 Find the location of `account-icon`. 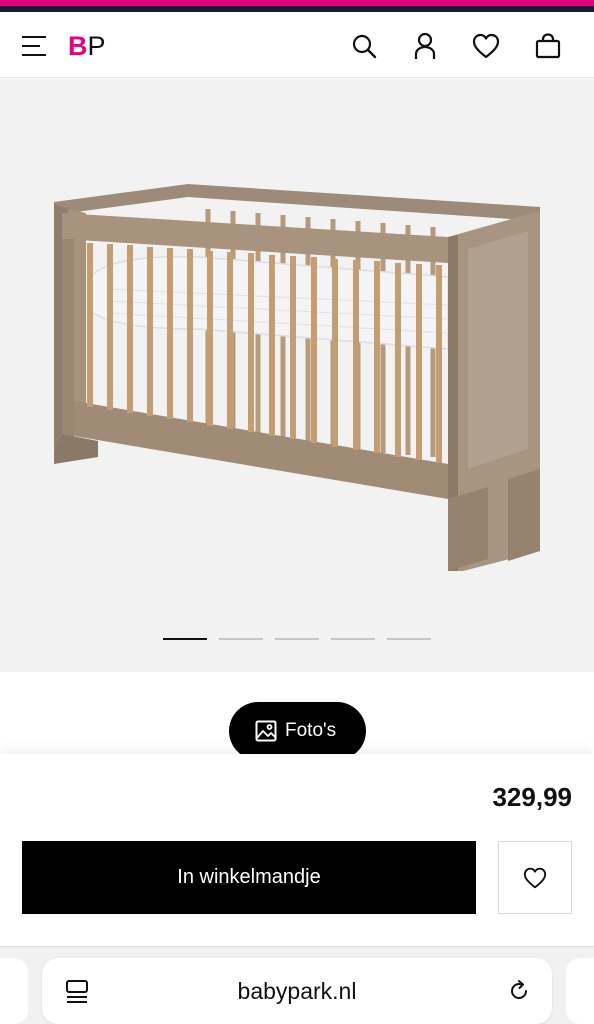

account-icon is located at coordinates (425, 45).